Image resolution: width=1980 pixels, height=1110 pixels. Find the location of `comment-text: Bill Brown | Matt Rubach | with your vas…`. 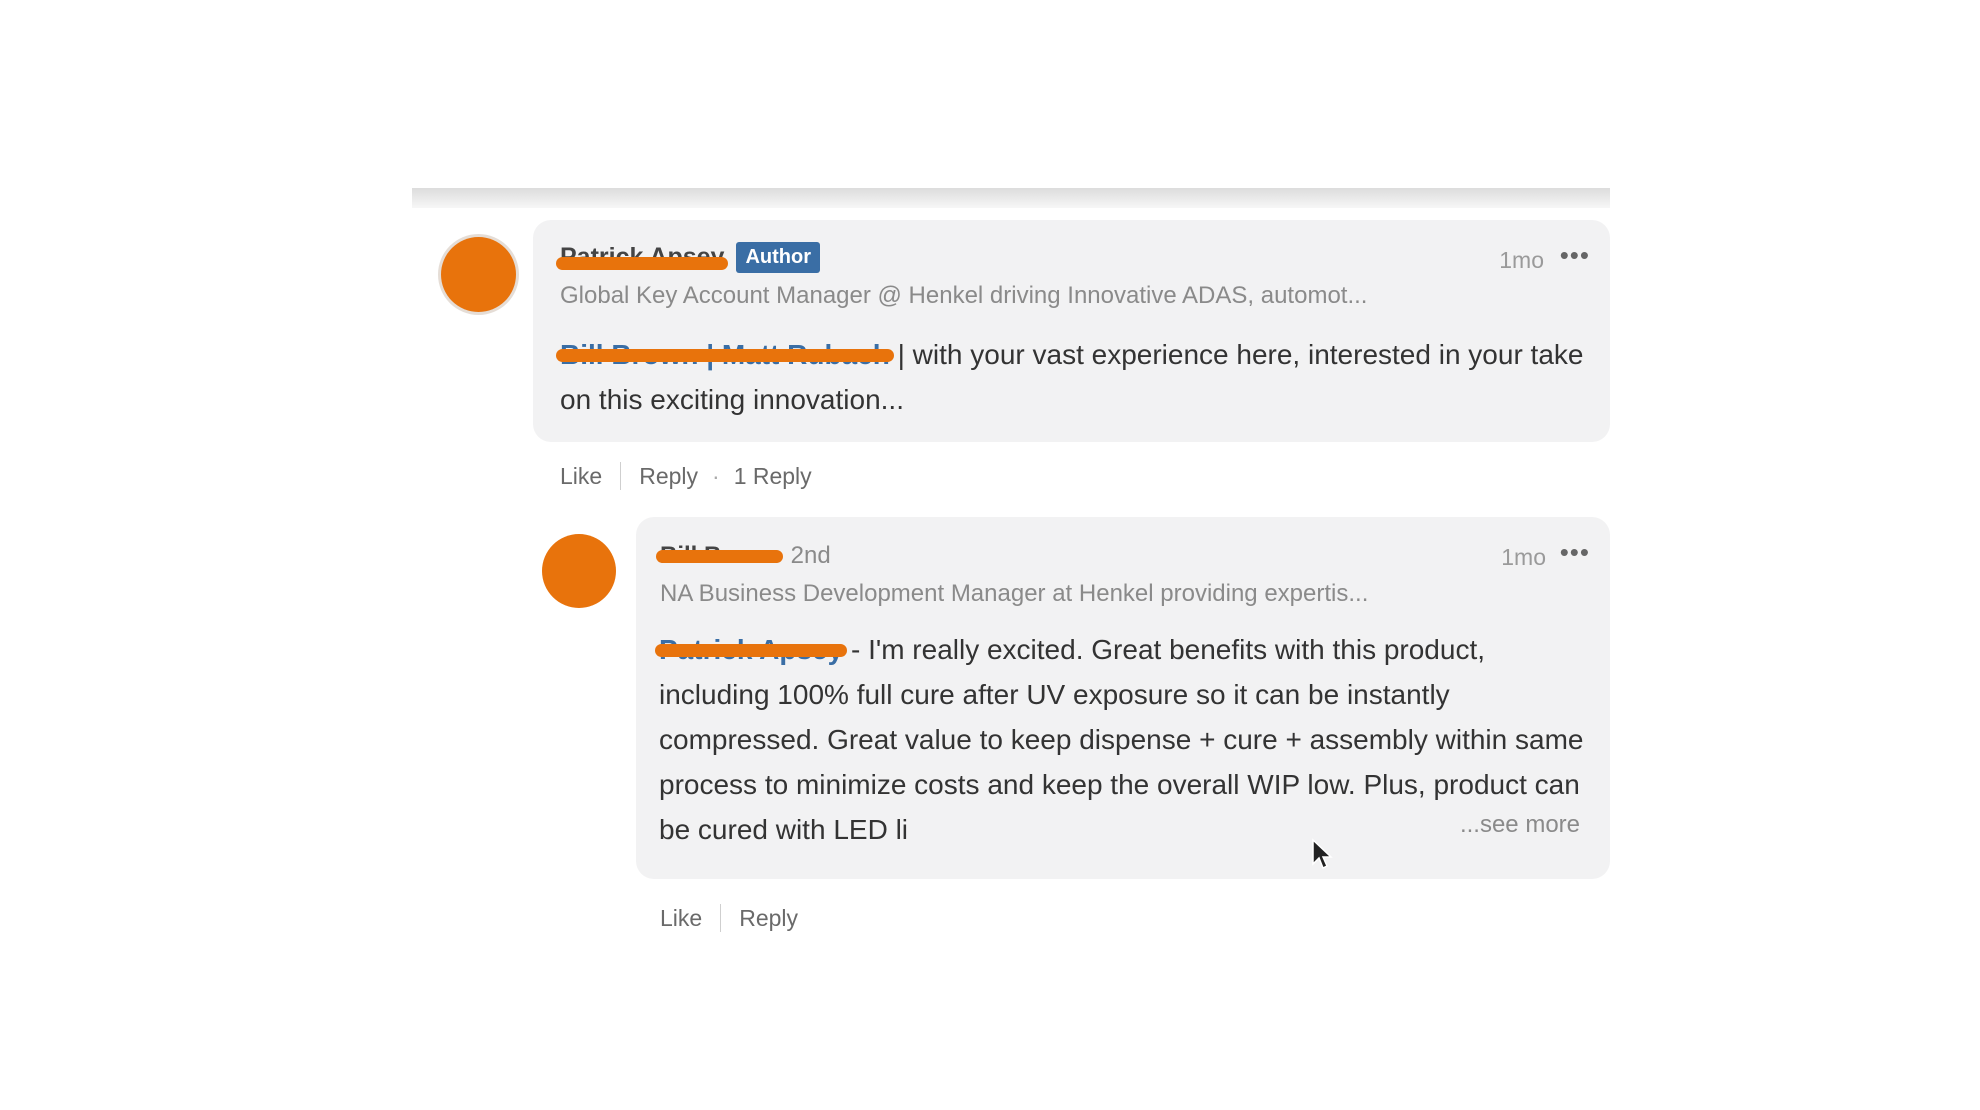

comment-text: Bill Brown | Matt Rubach | with your vas… is located at coordinates (1073, 377).